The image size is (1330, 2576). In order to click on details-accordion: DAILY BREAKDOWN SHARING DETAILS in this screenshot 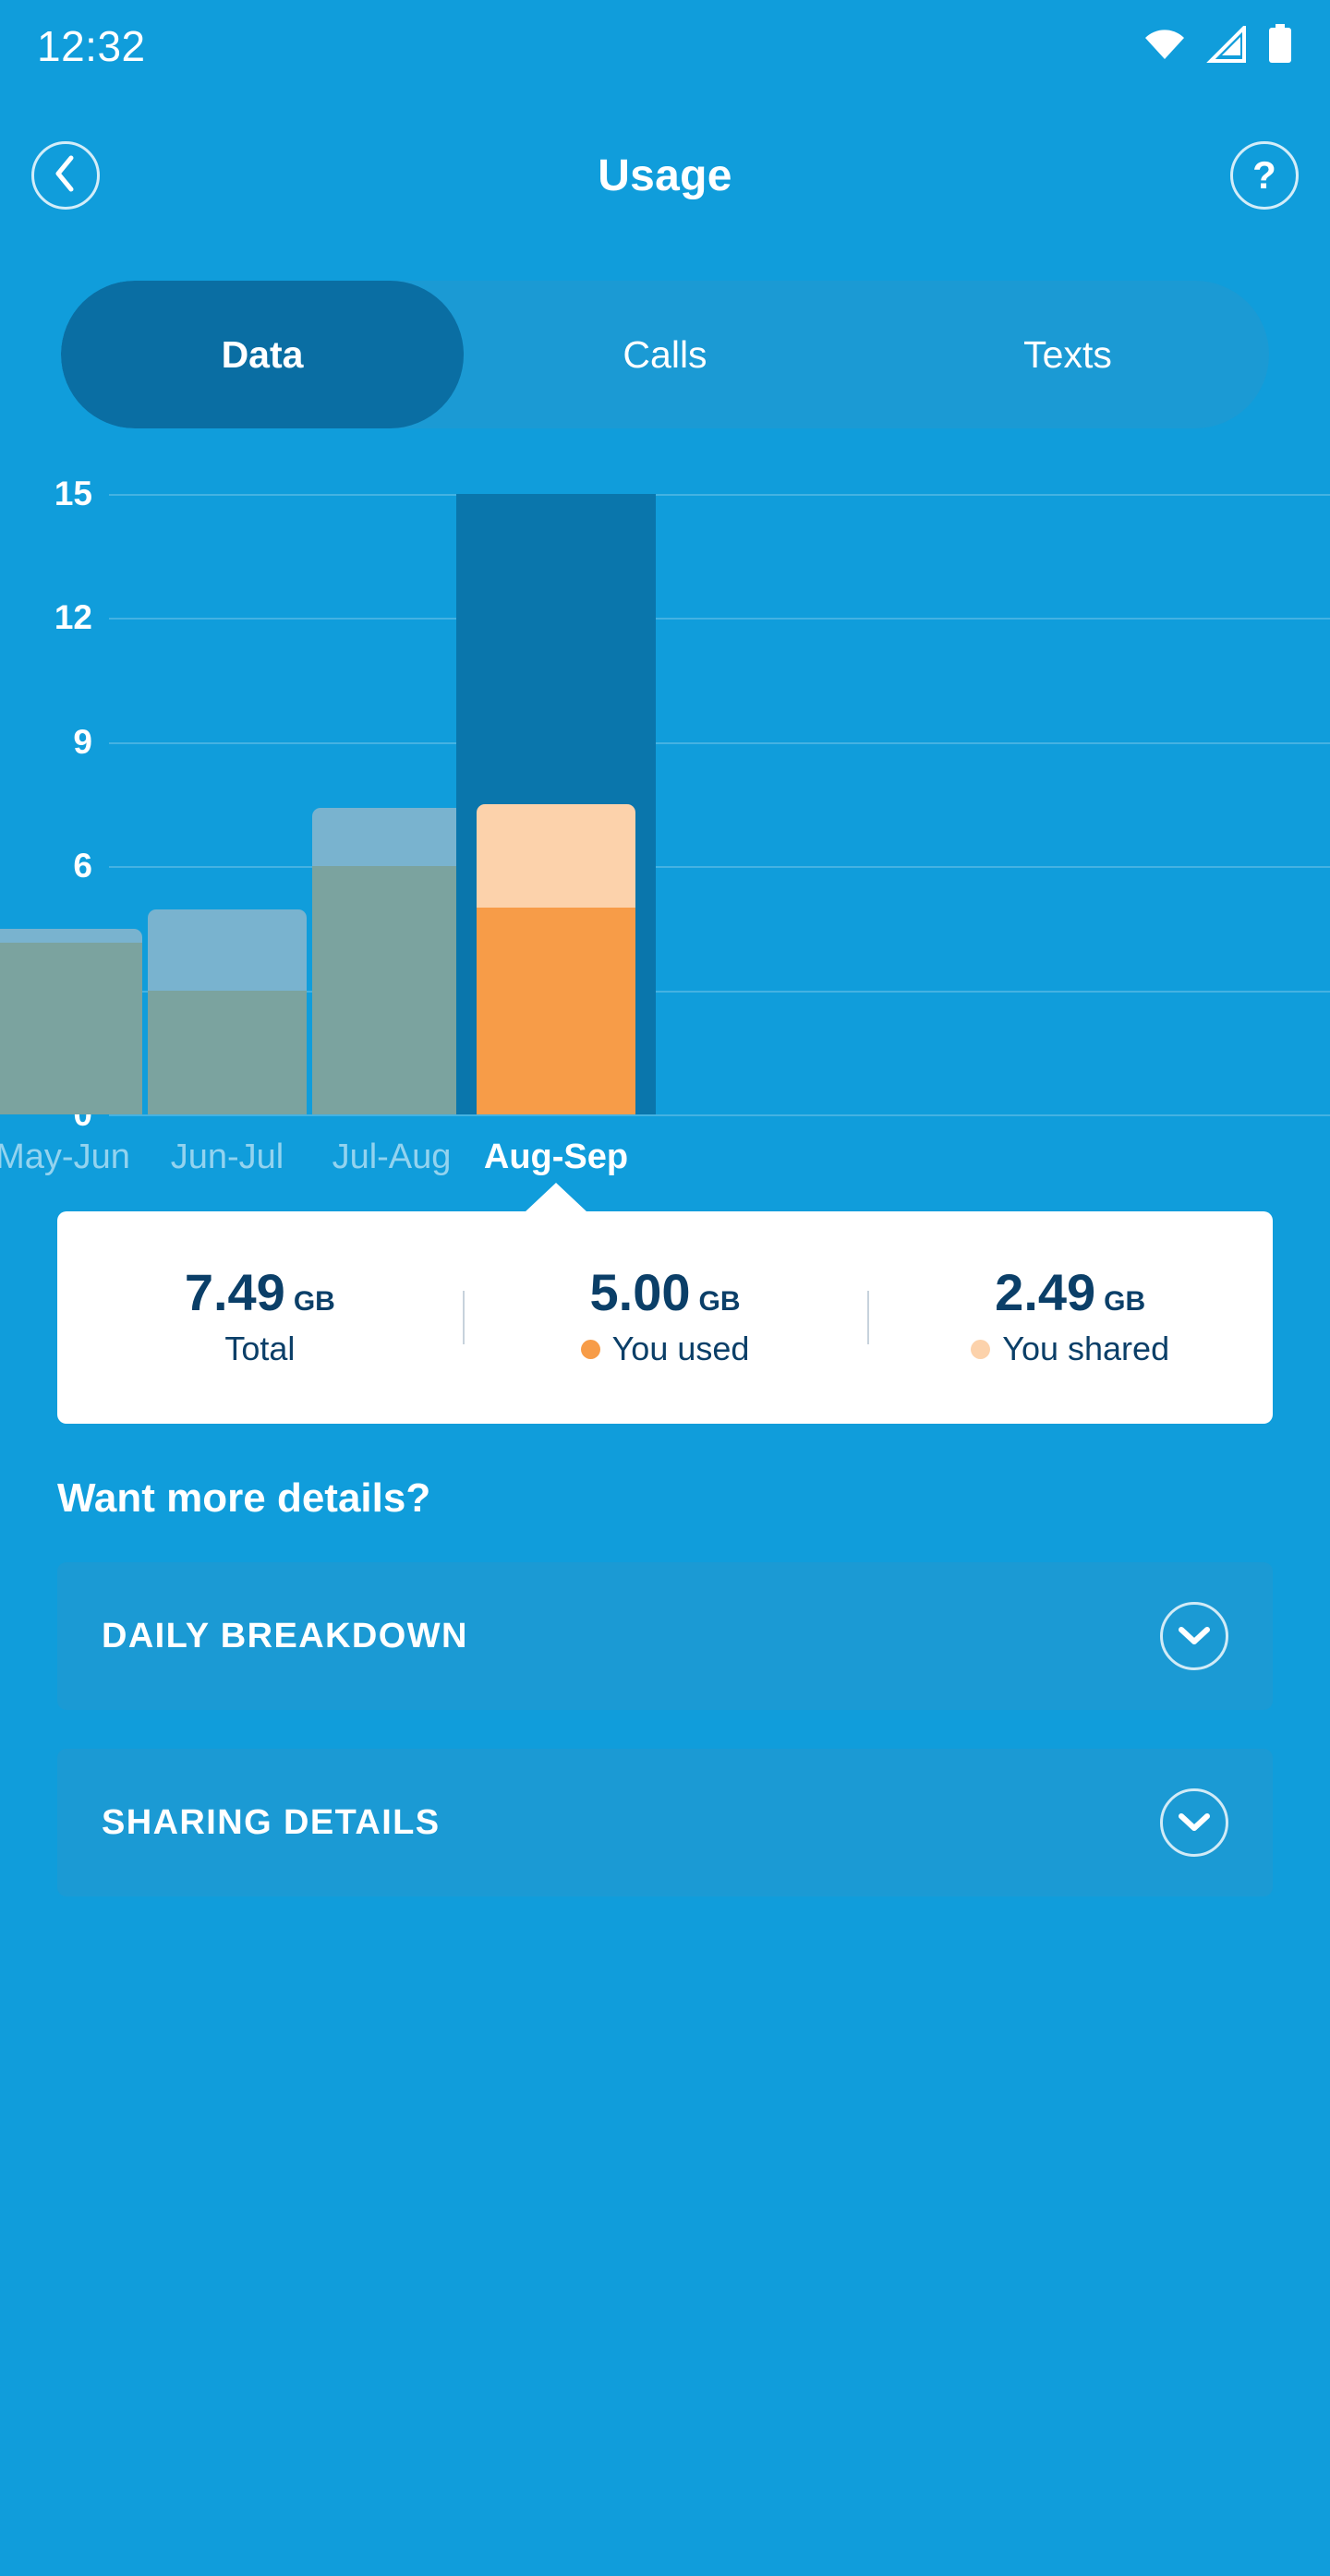, I will do `click(665, 1729)`.